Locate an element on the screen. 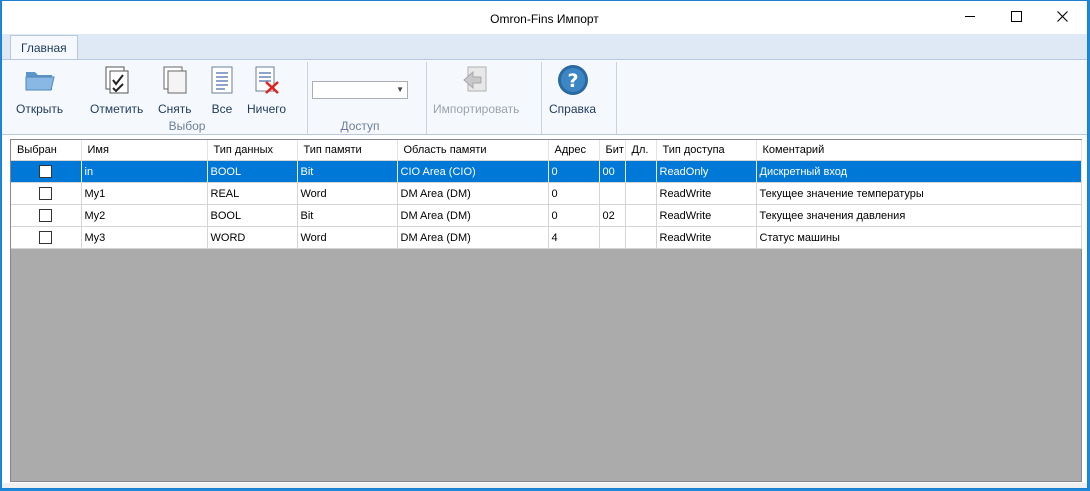  column-header: Тип данных is located at coordinates (252, 150).